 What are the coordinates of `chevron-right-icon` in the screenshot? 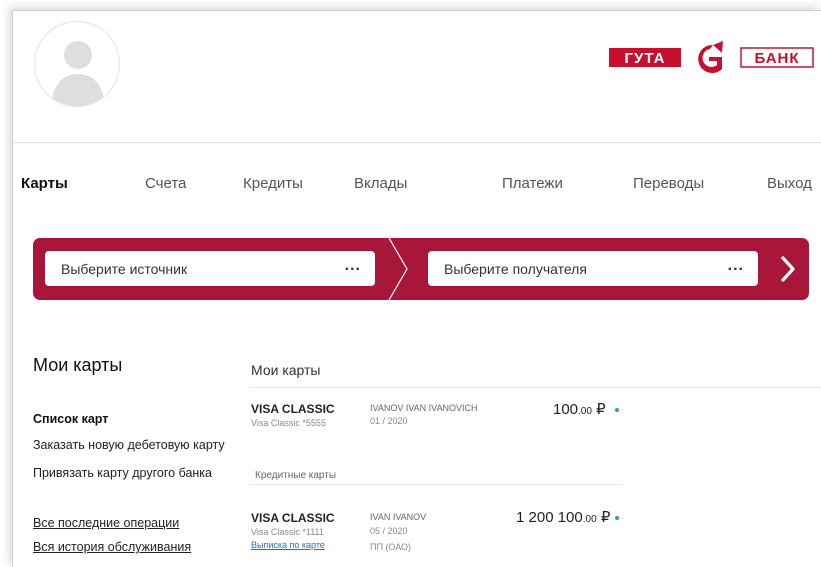 It's located at (788, 269).